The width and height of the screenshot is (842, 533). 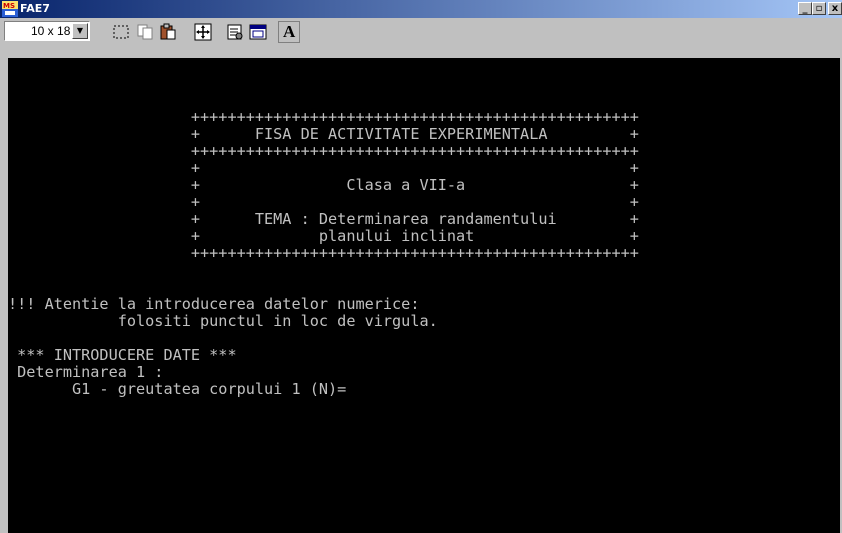 I want to click on font-icon: A, so click(x=289, y=31).